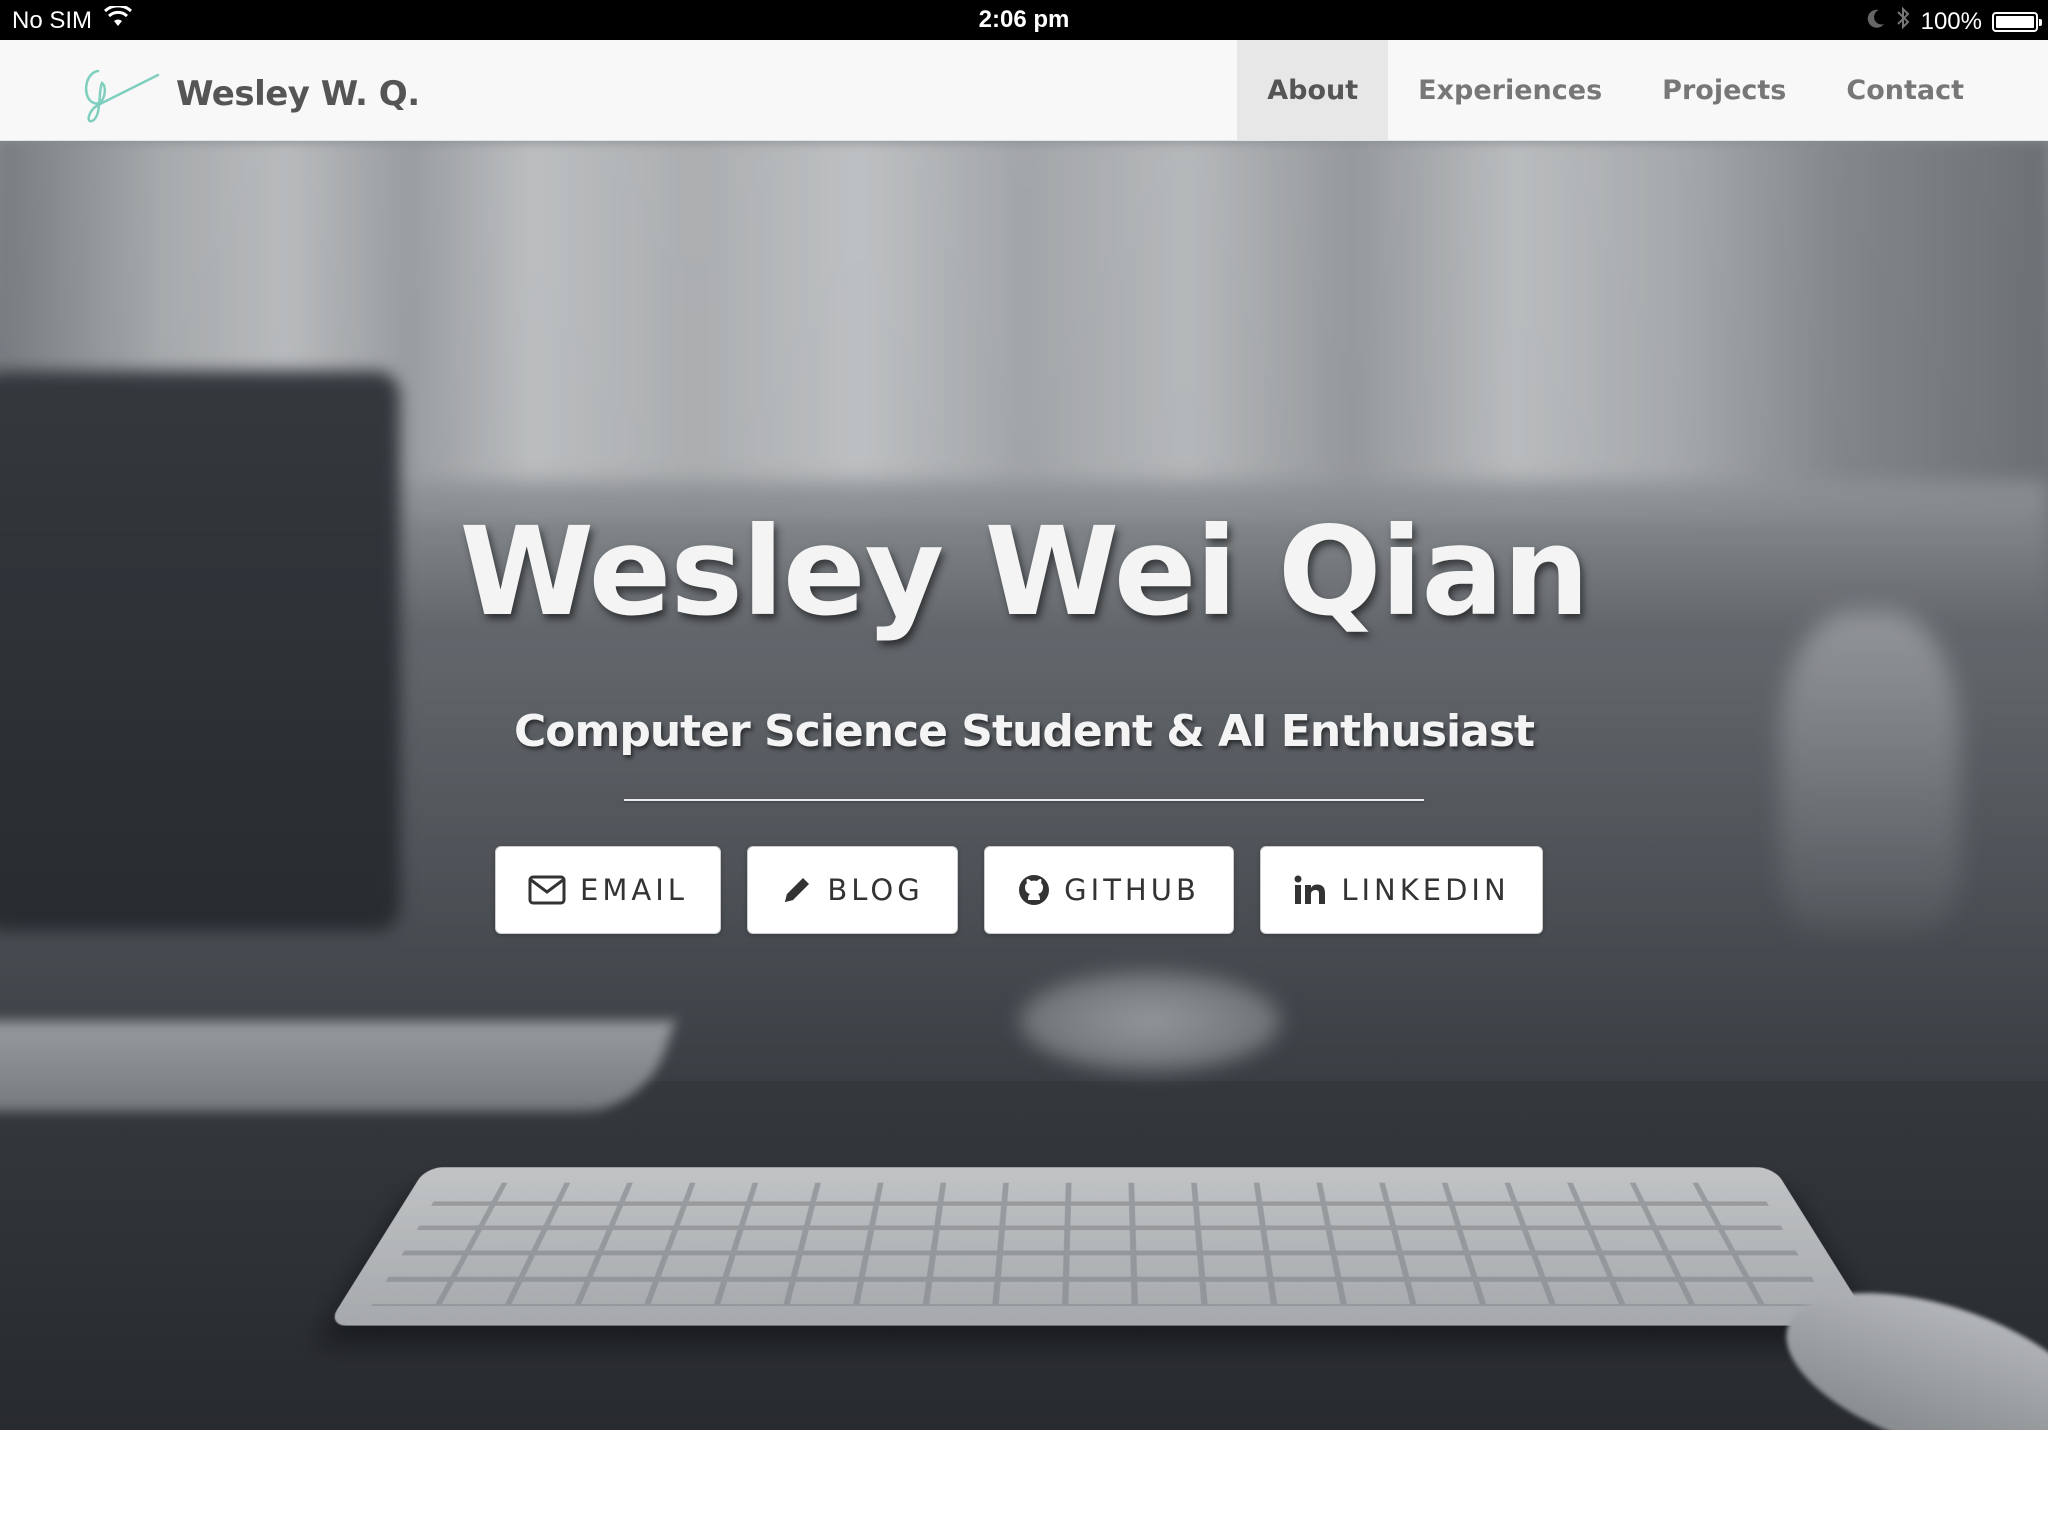  What do you see at coordinates (875, 890) in the screenshot?
I see `blog-button-label: BLOG` at bounding box center [875, 890].